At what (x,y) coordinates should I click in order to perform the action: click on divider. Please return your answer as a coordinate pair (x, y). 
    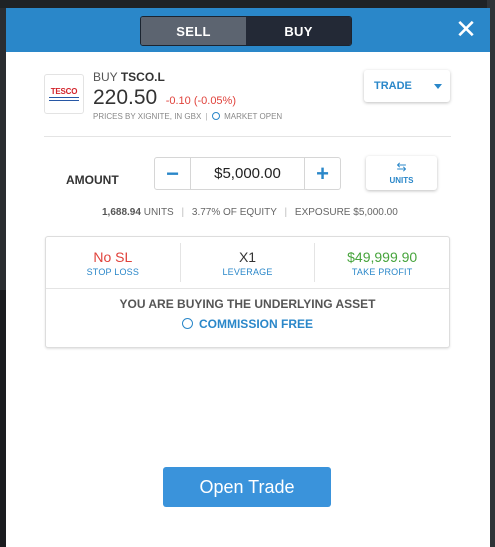
    Looking at the image, I should click on (247, 136).